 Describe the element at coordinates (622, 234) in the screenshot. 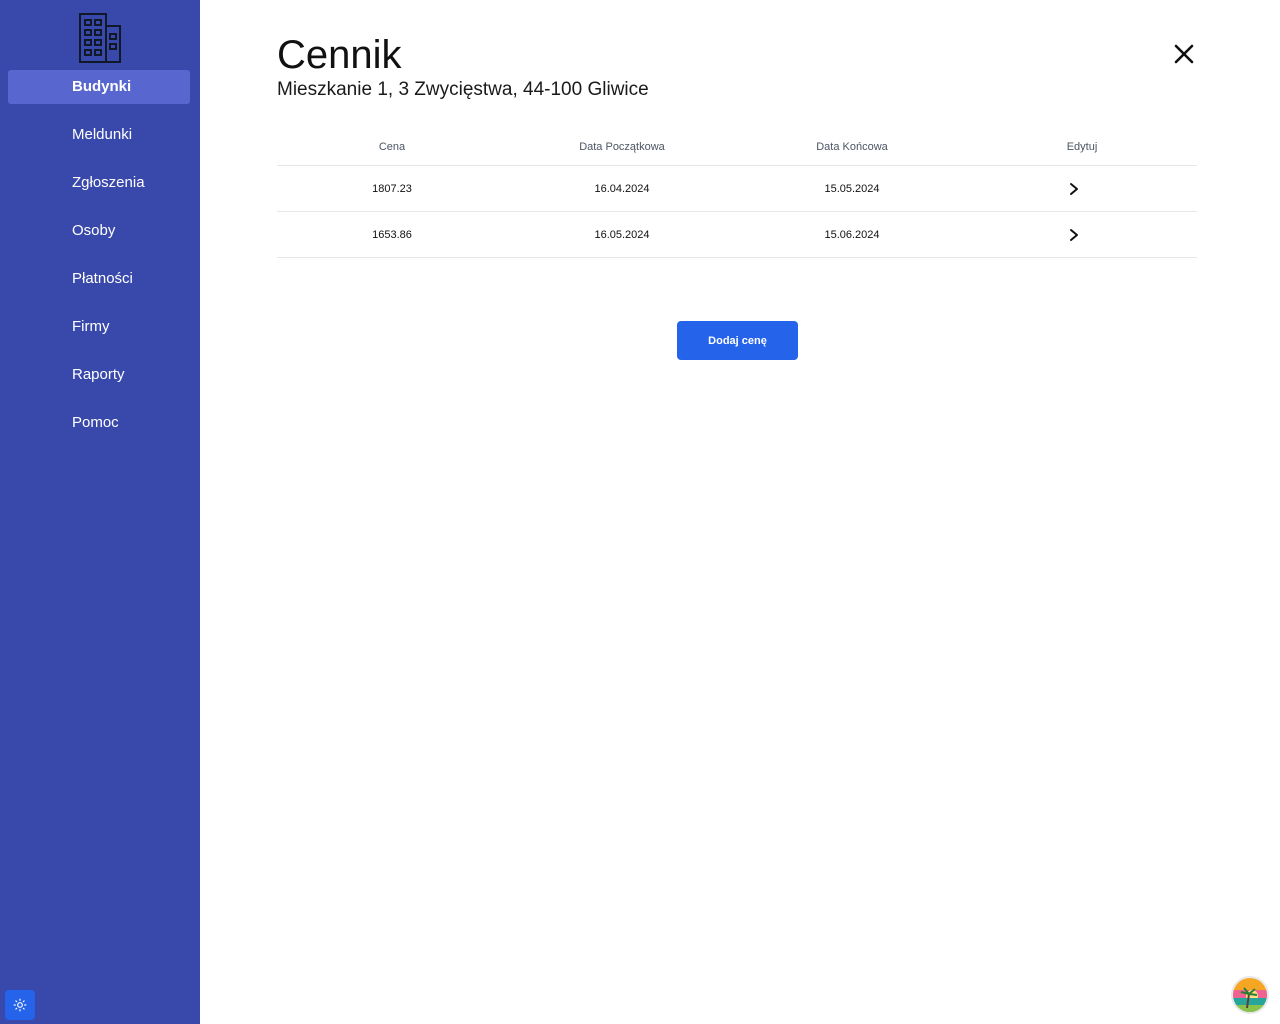

I see `start-date-cell: 16.05.2024` at that location.